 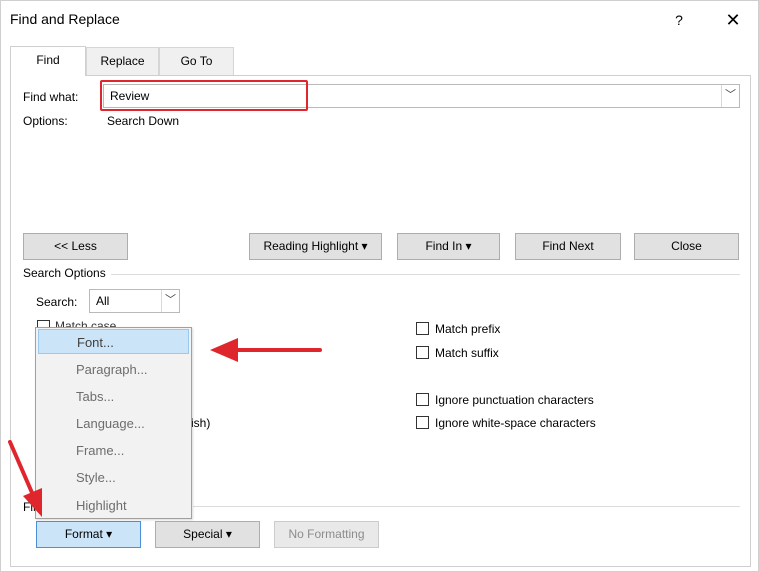 What do you see at coordinates (45, 121) in the screenshot?
I see `options-label: Options:` at bounding box center [45, 121].